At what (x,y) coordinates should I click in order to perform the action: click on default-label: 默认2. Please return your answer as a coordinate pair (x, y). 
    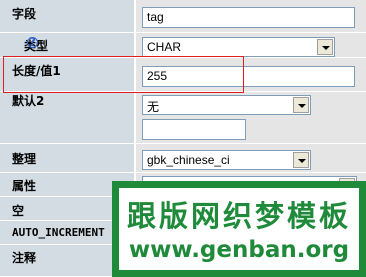
    Looking at the image, I should click on (28, 101).